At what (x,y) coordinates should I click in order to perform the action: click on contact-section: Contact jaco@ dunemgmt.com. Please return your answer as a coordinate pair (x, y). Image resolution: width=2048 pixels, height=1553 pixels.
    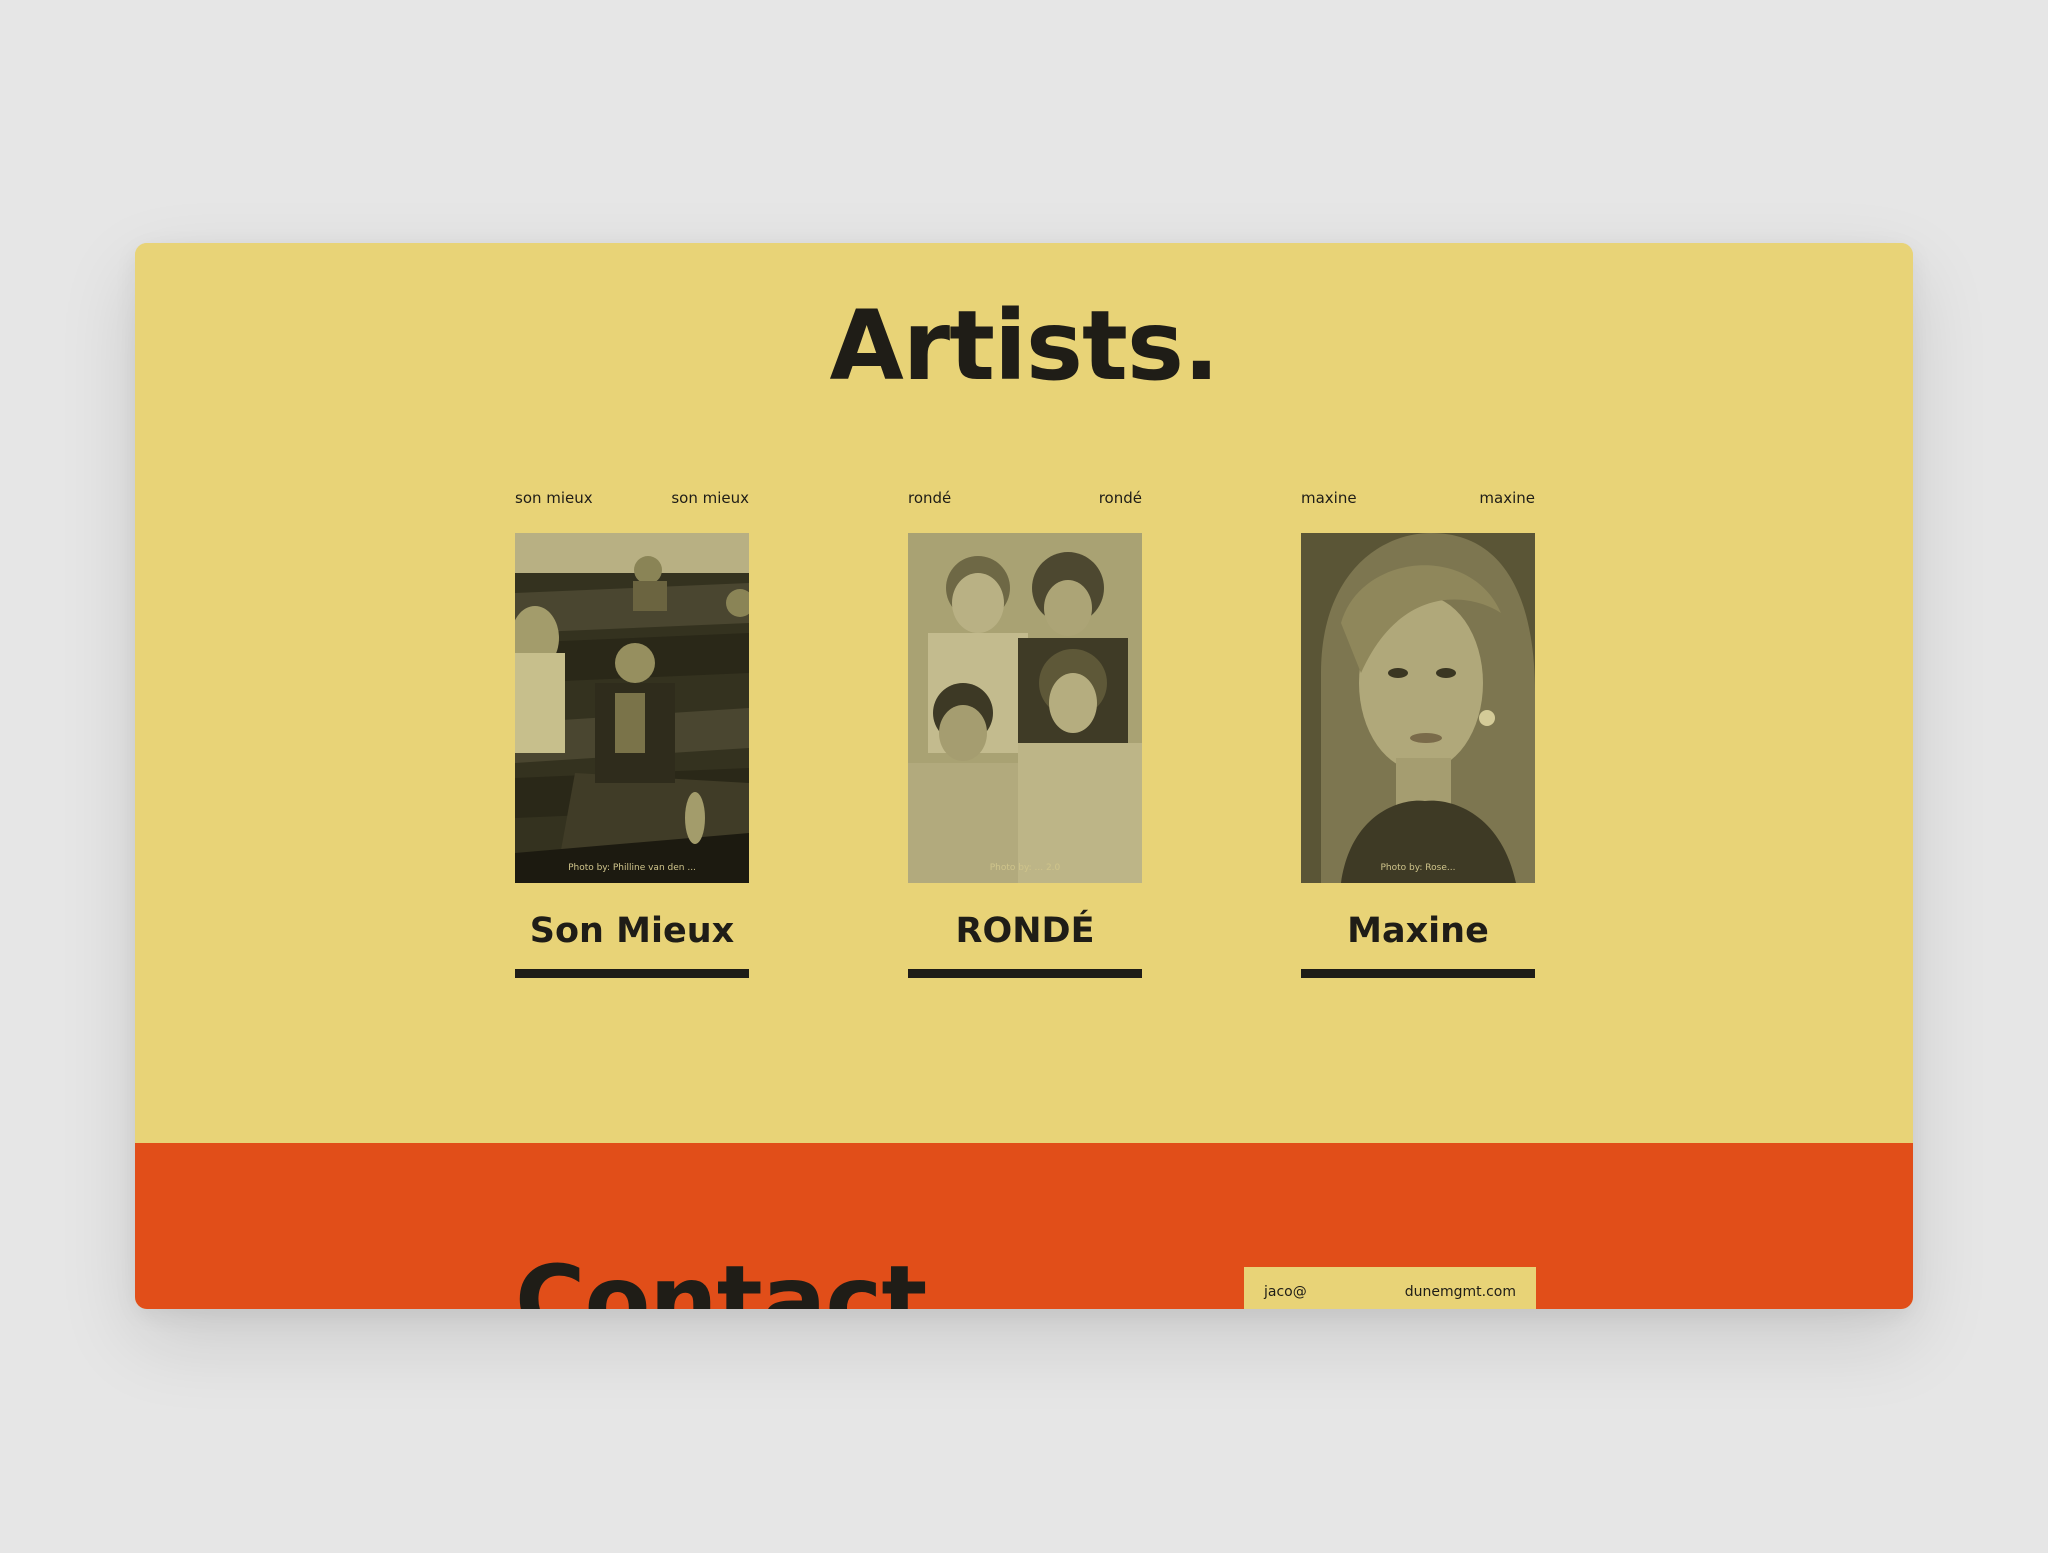
    Looking at the image, I should click on (1024, 1226).